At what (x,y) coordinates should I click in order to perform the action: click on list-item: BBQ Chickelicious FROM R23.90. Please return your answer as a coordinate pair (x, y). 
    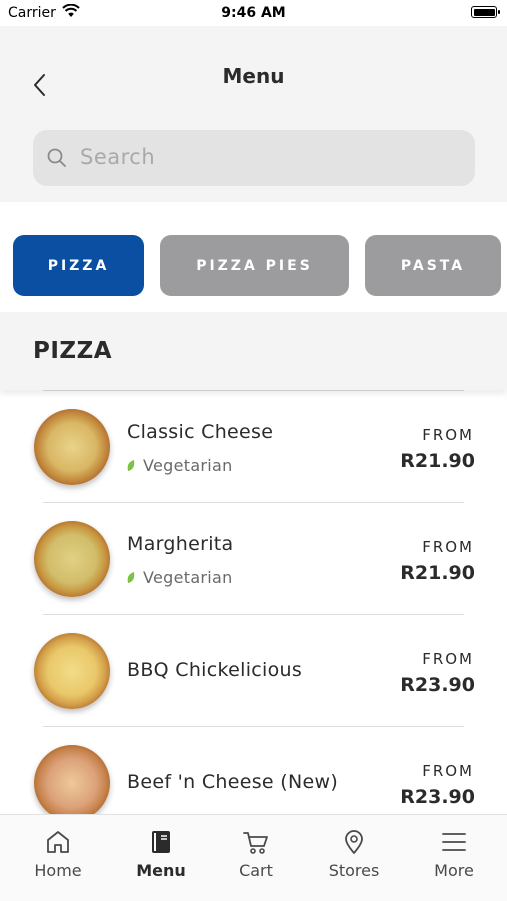
    Looking at the image, I should click on (253, 670).